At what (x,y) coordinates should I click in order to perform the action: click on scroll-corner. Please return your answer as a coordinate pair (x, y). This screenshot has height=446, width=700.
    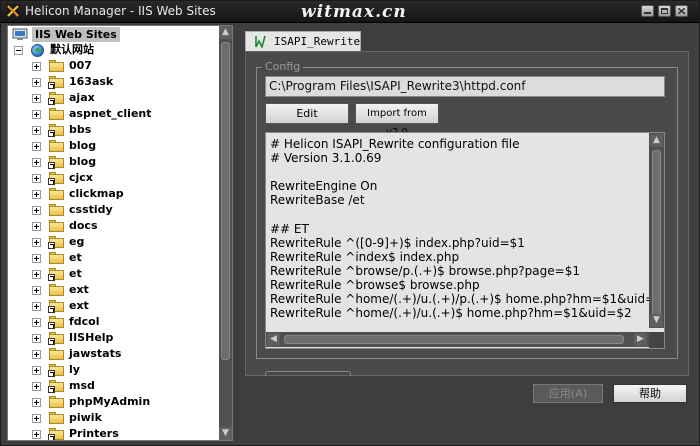
    Looking at the image, I should click on (656, 340).